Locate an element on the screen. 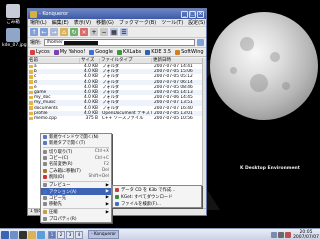  close-button: × is located at coordinates (200, 14).